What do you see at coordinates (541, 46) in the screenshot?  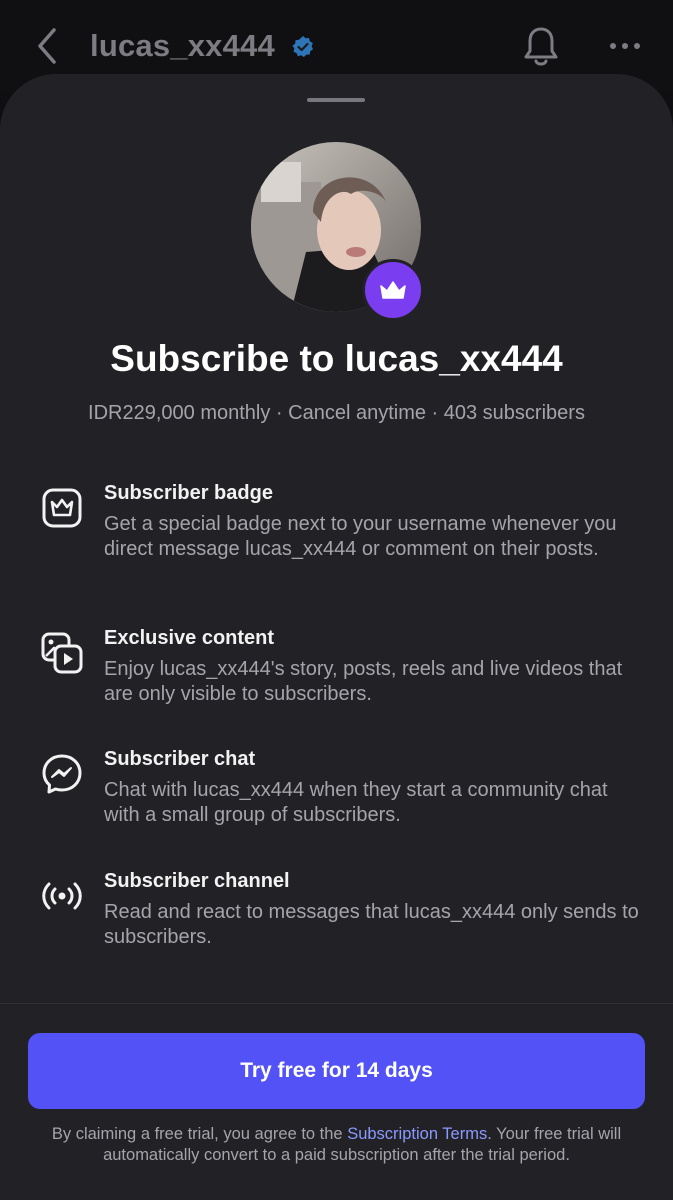 I see `bell-icon` at bounding box center [541, 46].